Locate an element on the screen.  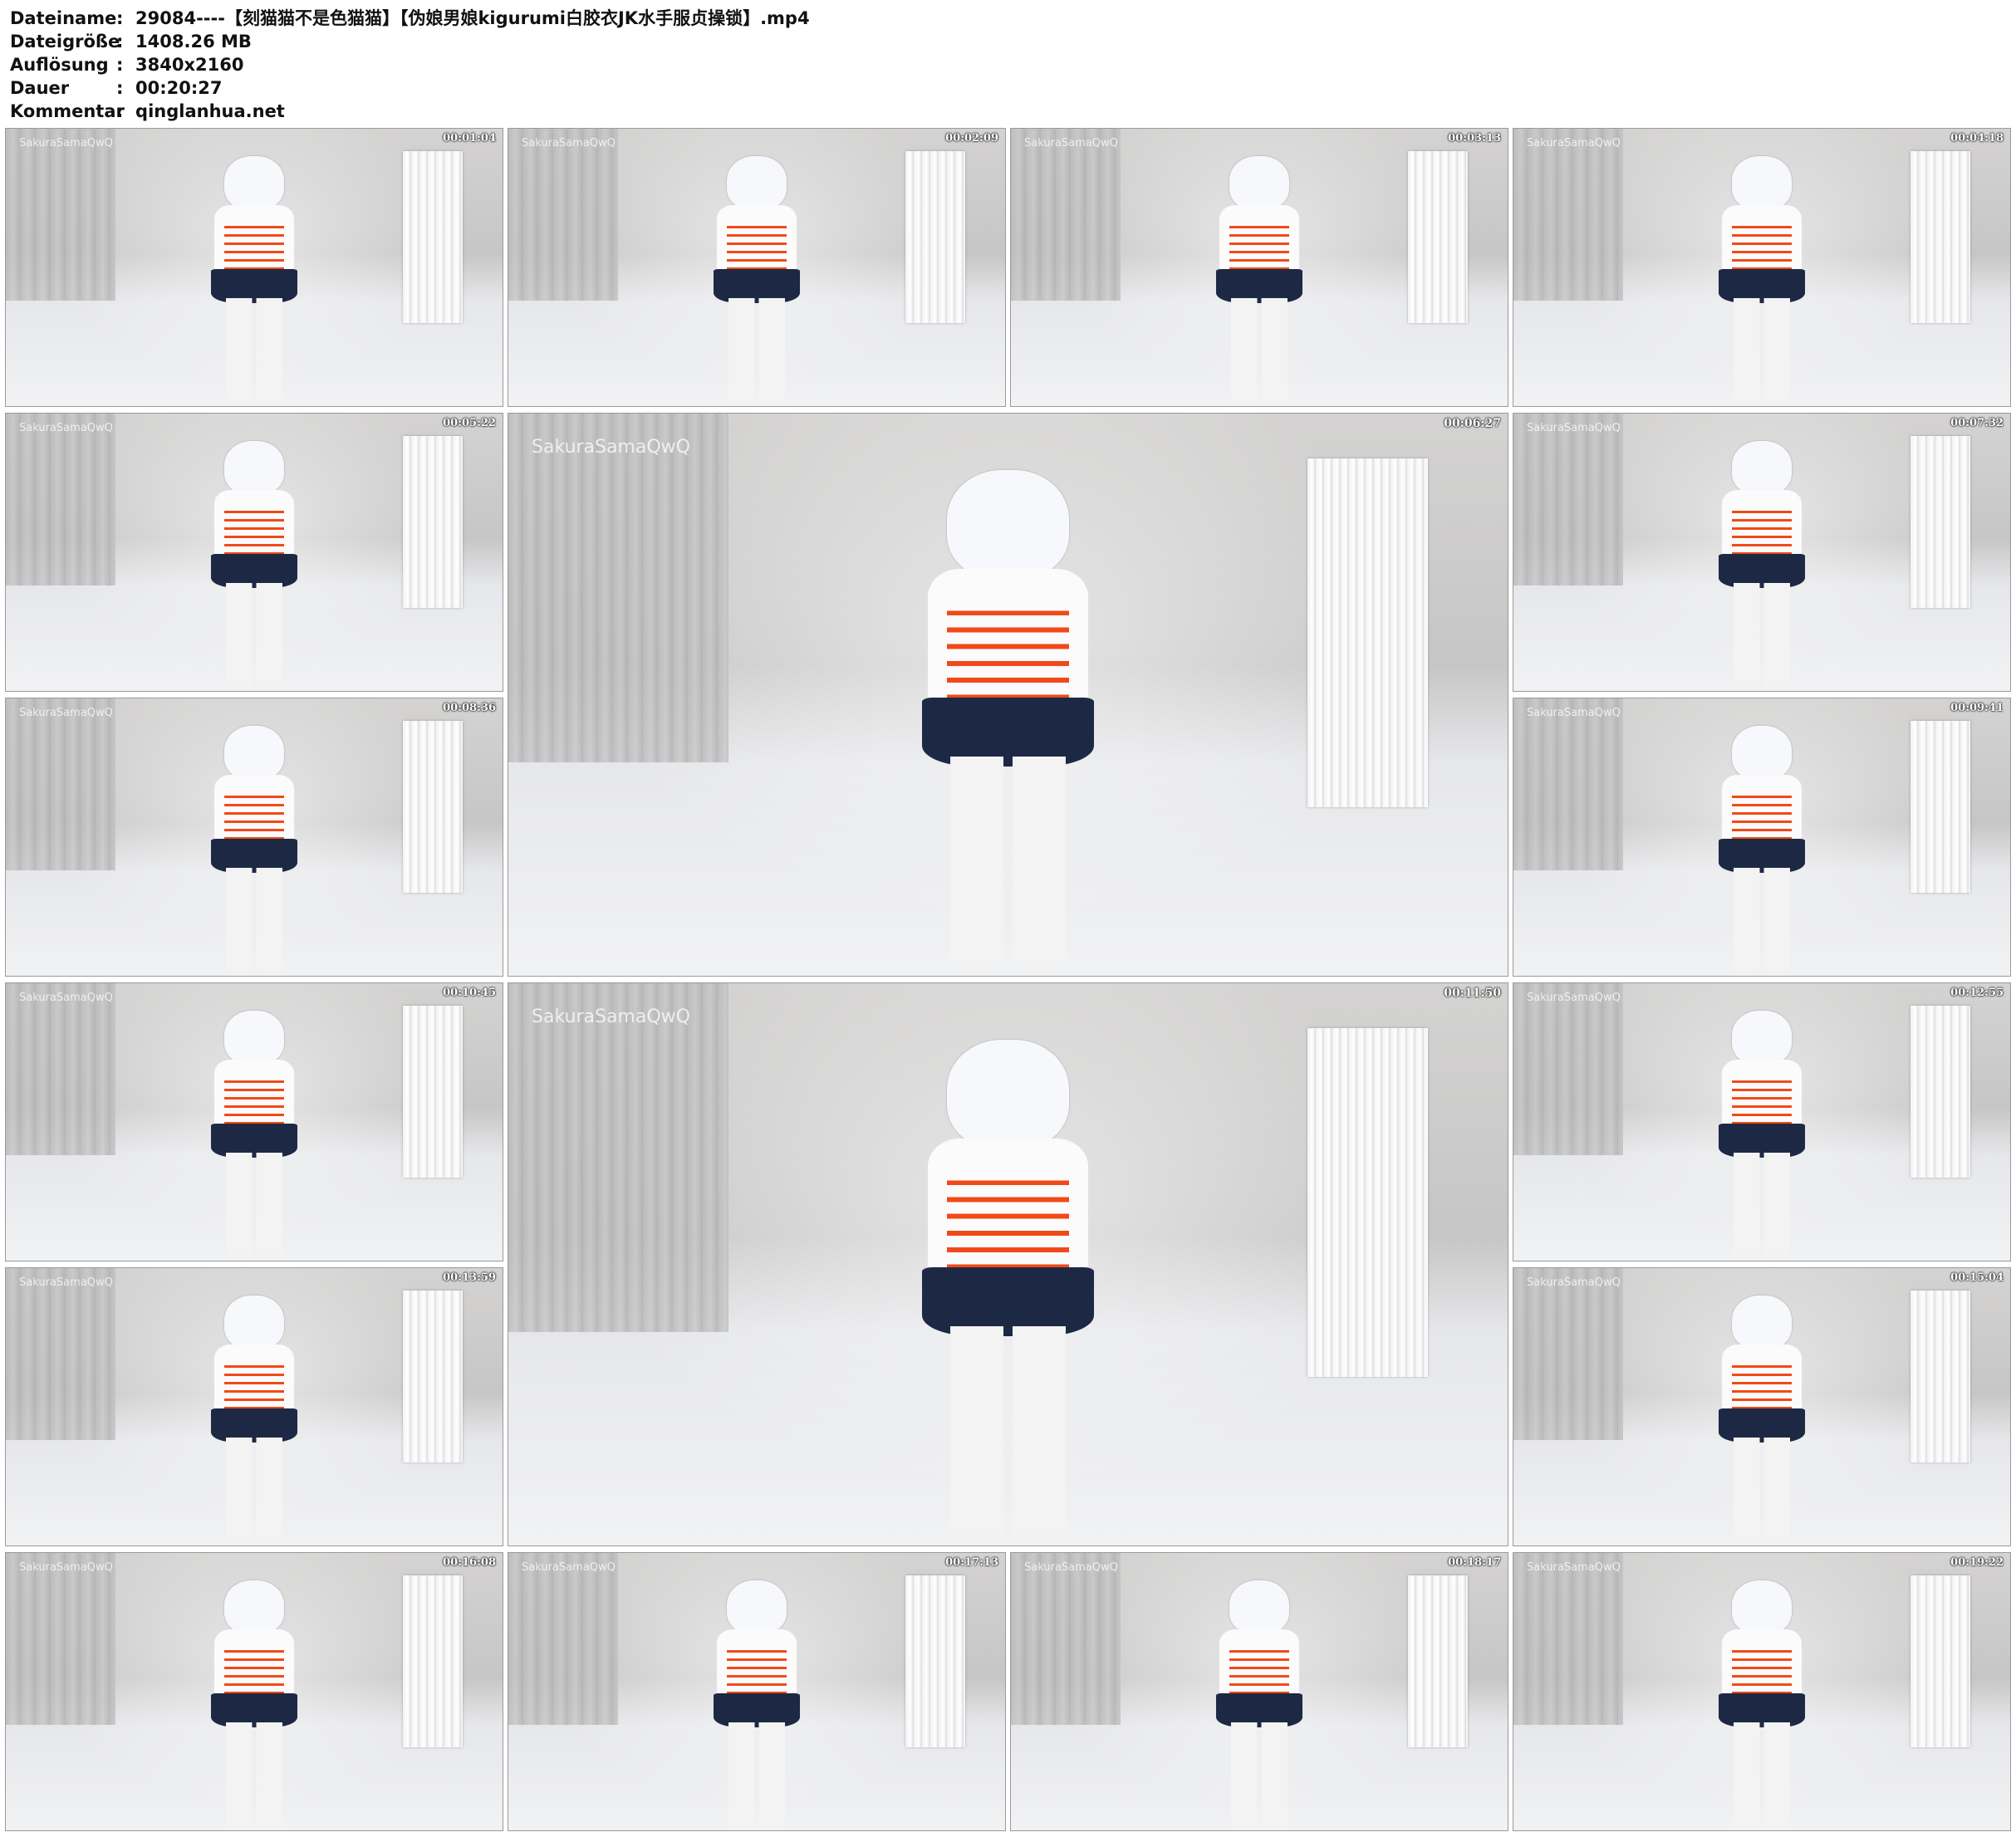
video-thumbnail: SakuraSamaQwQ 00:07:32 is located at coordinates (1762, 552).